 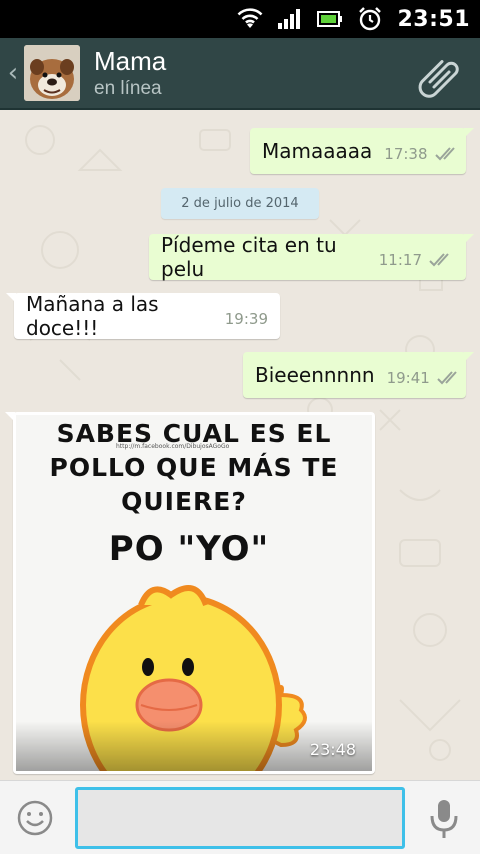 I want to click on message-bubble: Pídeme cita en tu pelu 11:17, so click(x=311, y=257).